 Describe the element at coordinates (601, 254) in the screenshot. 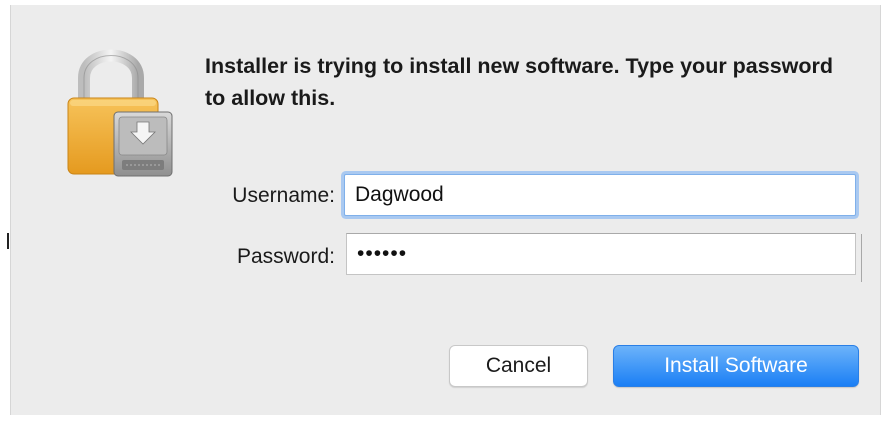

I see `password-field` at that location.